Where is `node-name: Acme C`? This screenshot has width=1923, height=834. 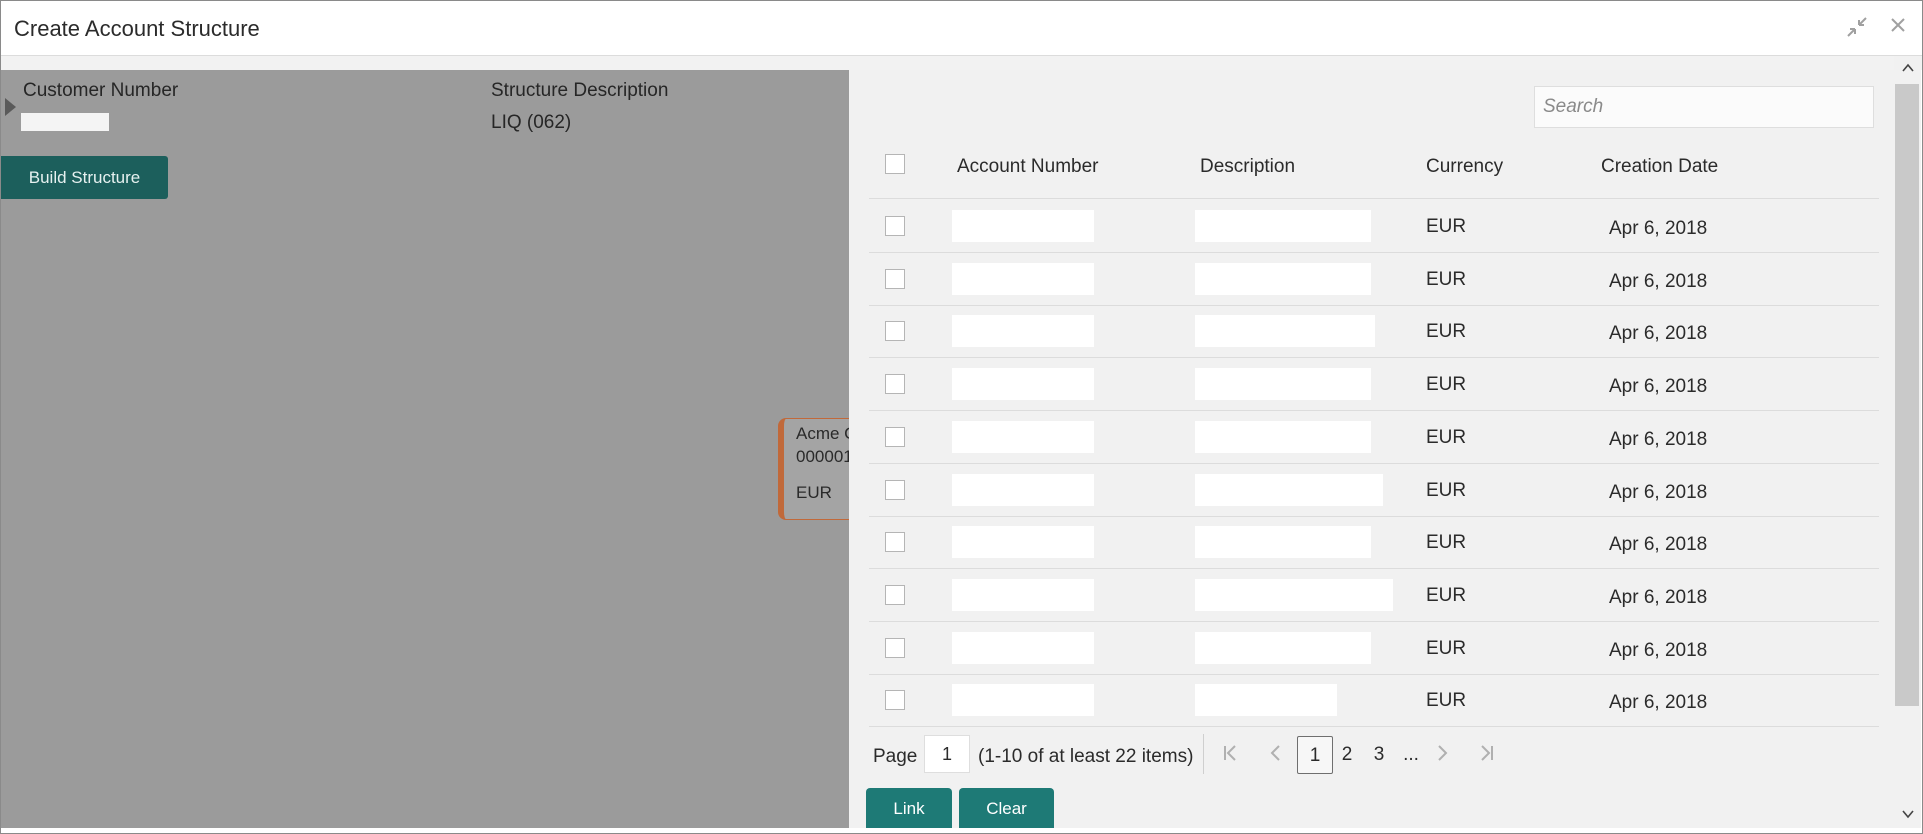
node-name: Acme C is located at coordinates (822, 433).